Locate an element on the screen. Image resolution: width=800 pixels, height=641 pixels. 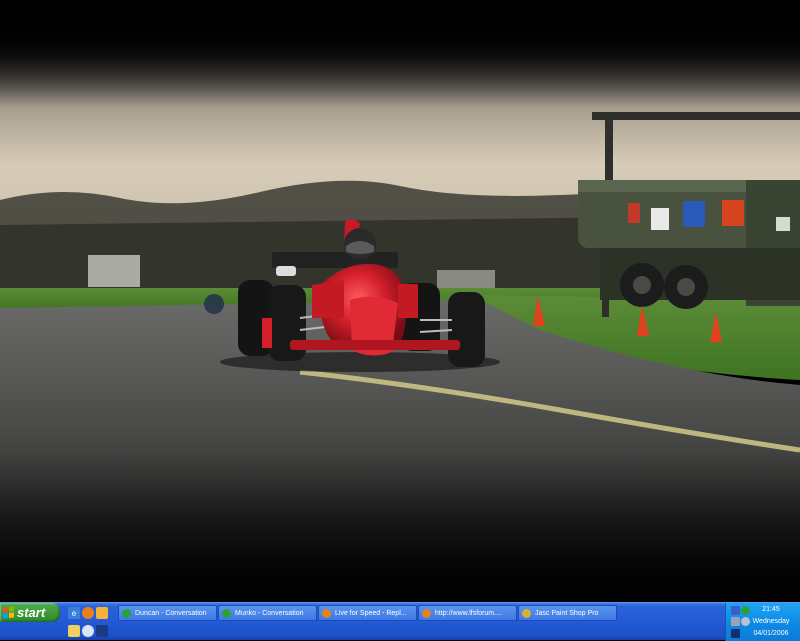
media-icon is located at coordinates (102, 613).